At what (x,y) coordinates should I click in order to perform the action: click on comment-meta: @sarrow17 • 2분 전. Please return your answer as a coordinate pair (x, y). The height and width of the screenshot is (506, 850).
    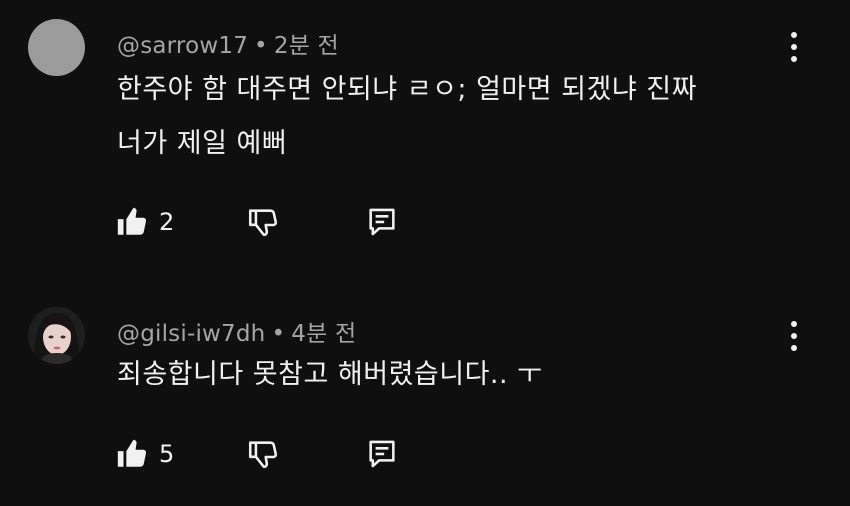
    Looking at the image, I should click on (228, 43).